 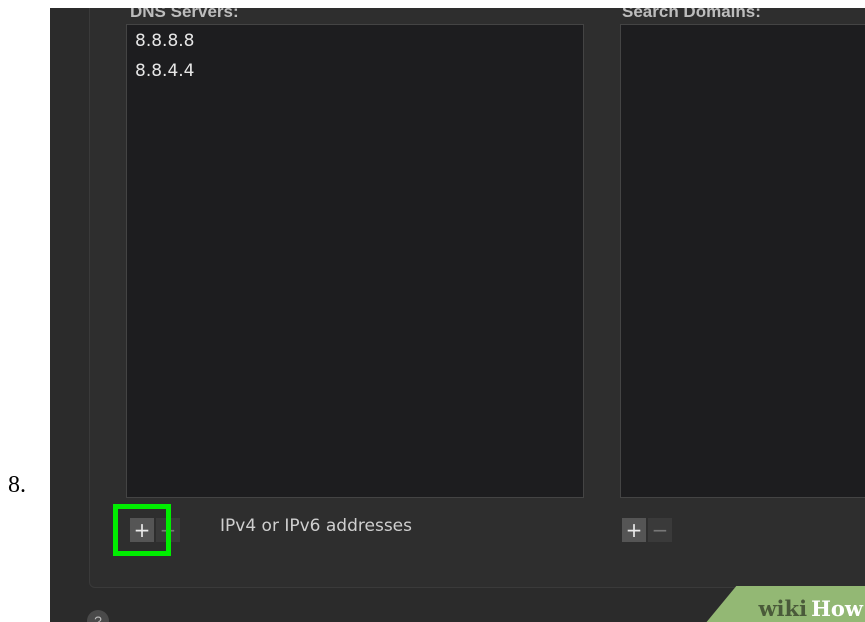 I want to click on search-domains-header: Search Domains:, so click(x=691, y=14).